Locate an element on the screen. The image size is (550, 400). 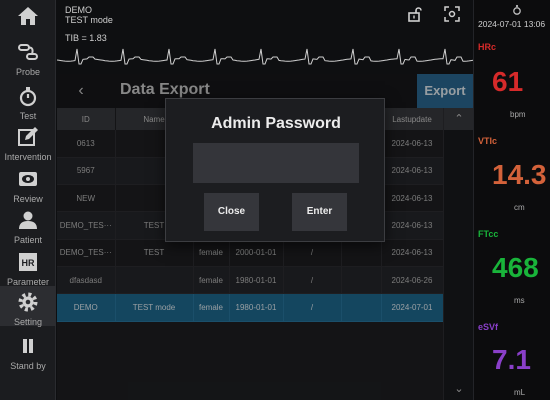
ecg-waveform: TIB = 1.83 is located at coordinates (265, 52).